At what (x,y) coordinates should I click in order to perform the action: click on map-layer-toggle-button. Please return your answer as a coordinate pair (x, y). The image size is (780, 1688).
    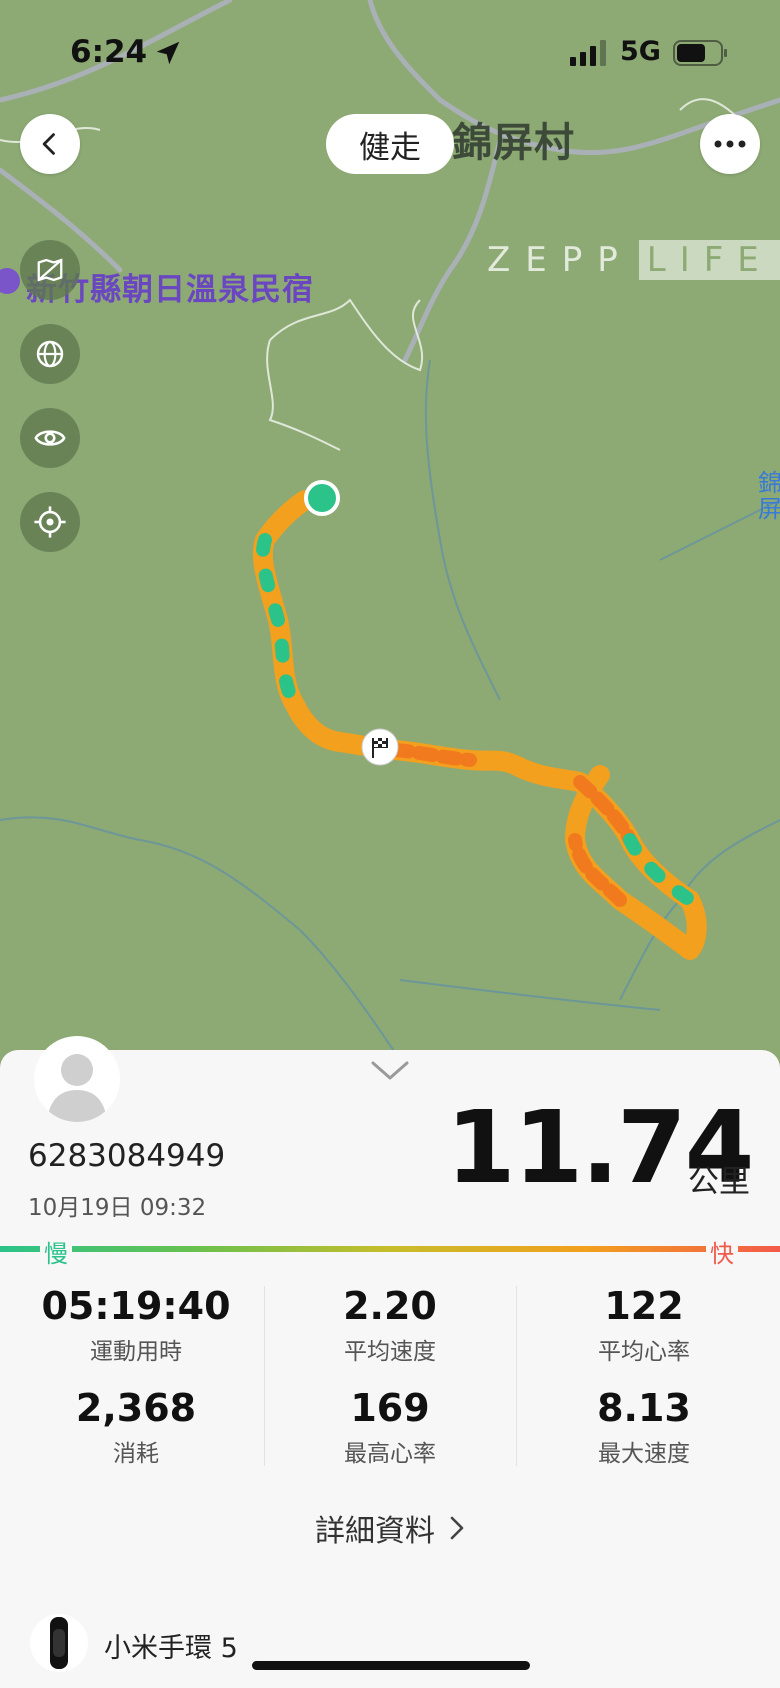
    Looking at the image, I should click on (50, 270).